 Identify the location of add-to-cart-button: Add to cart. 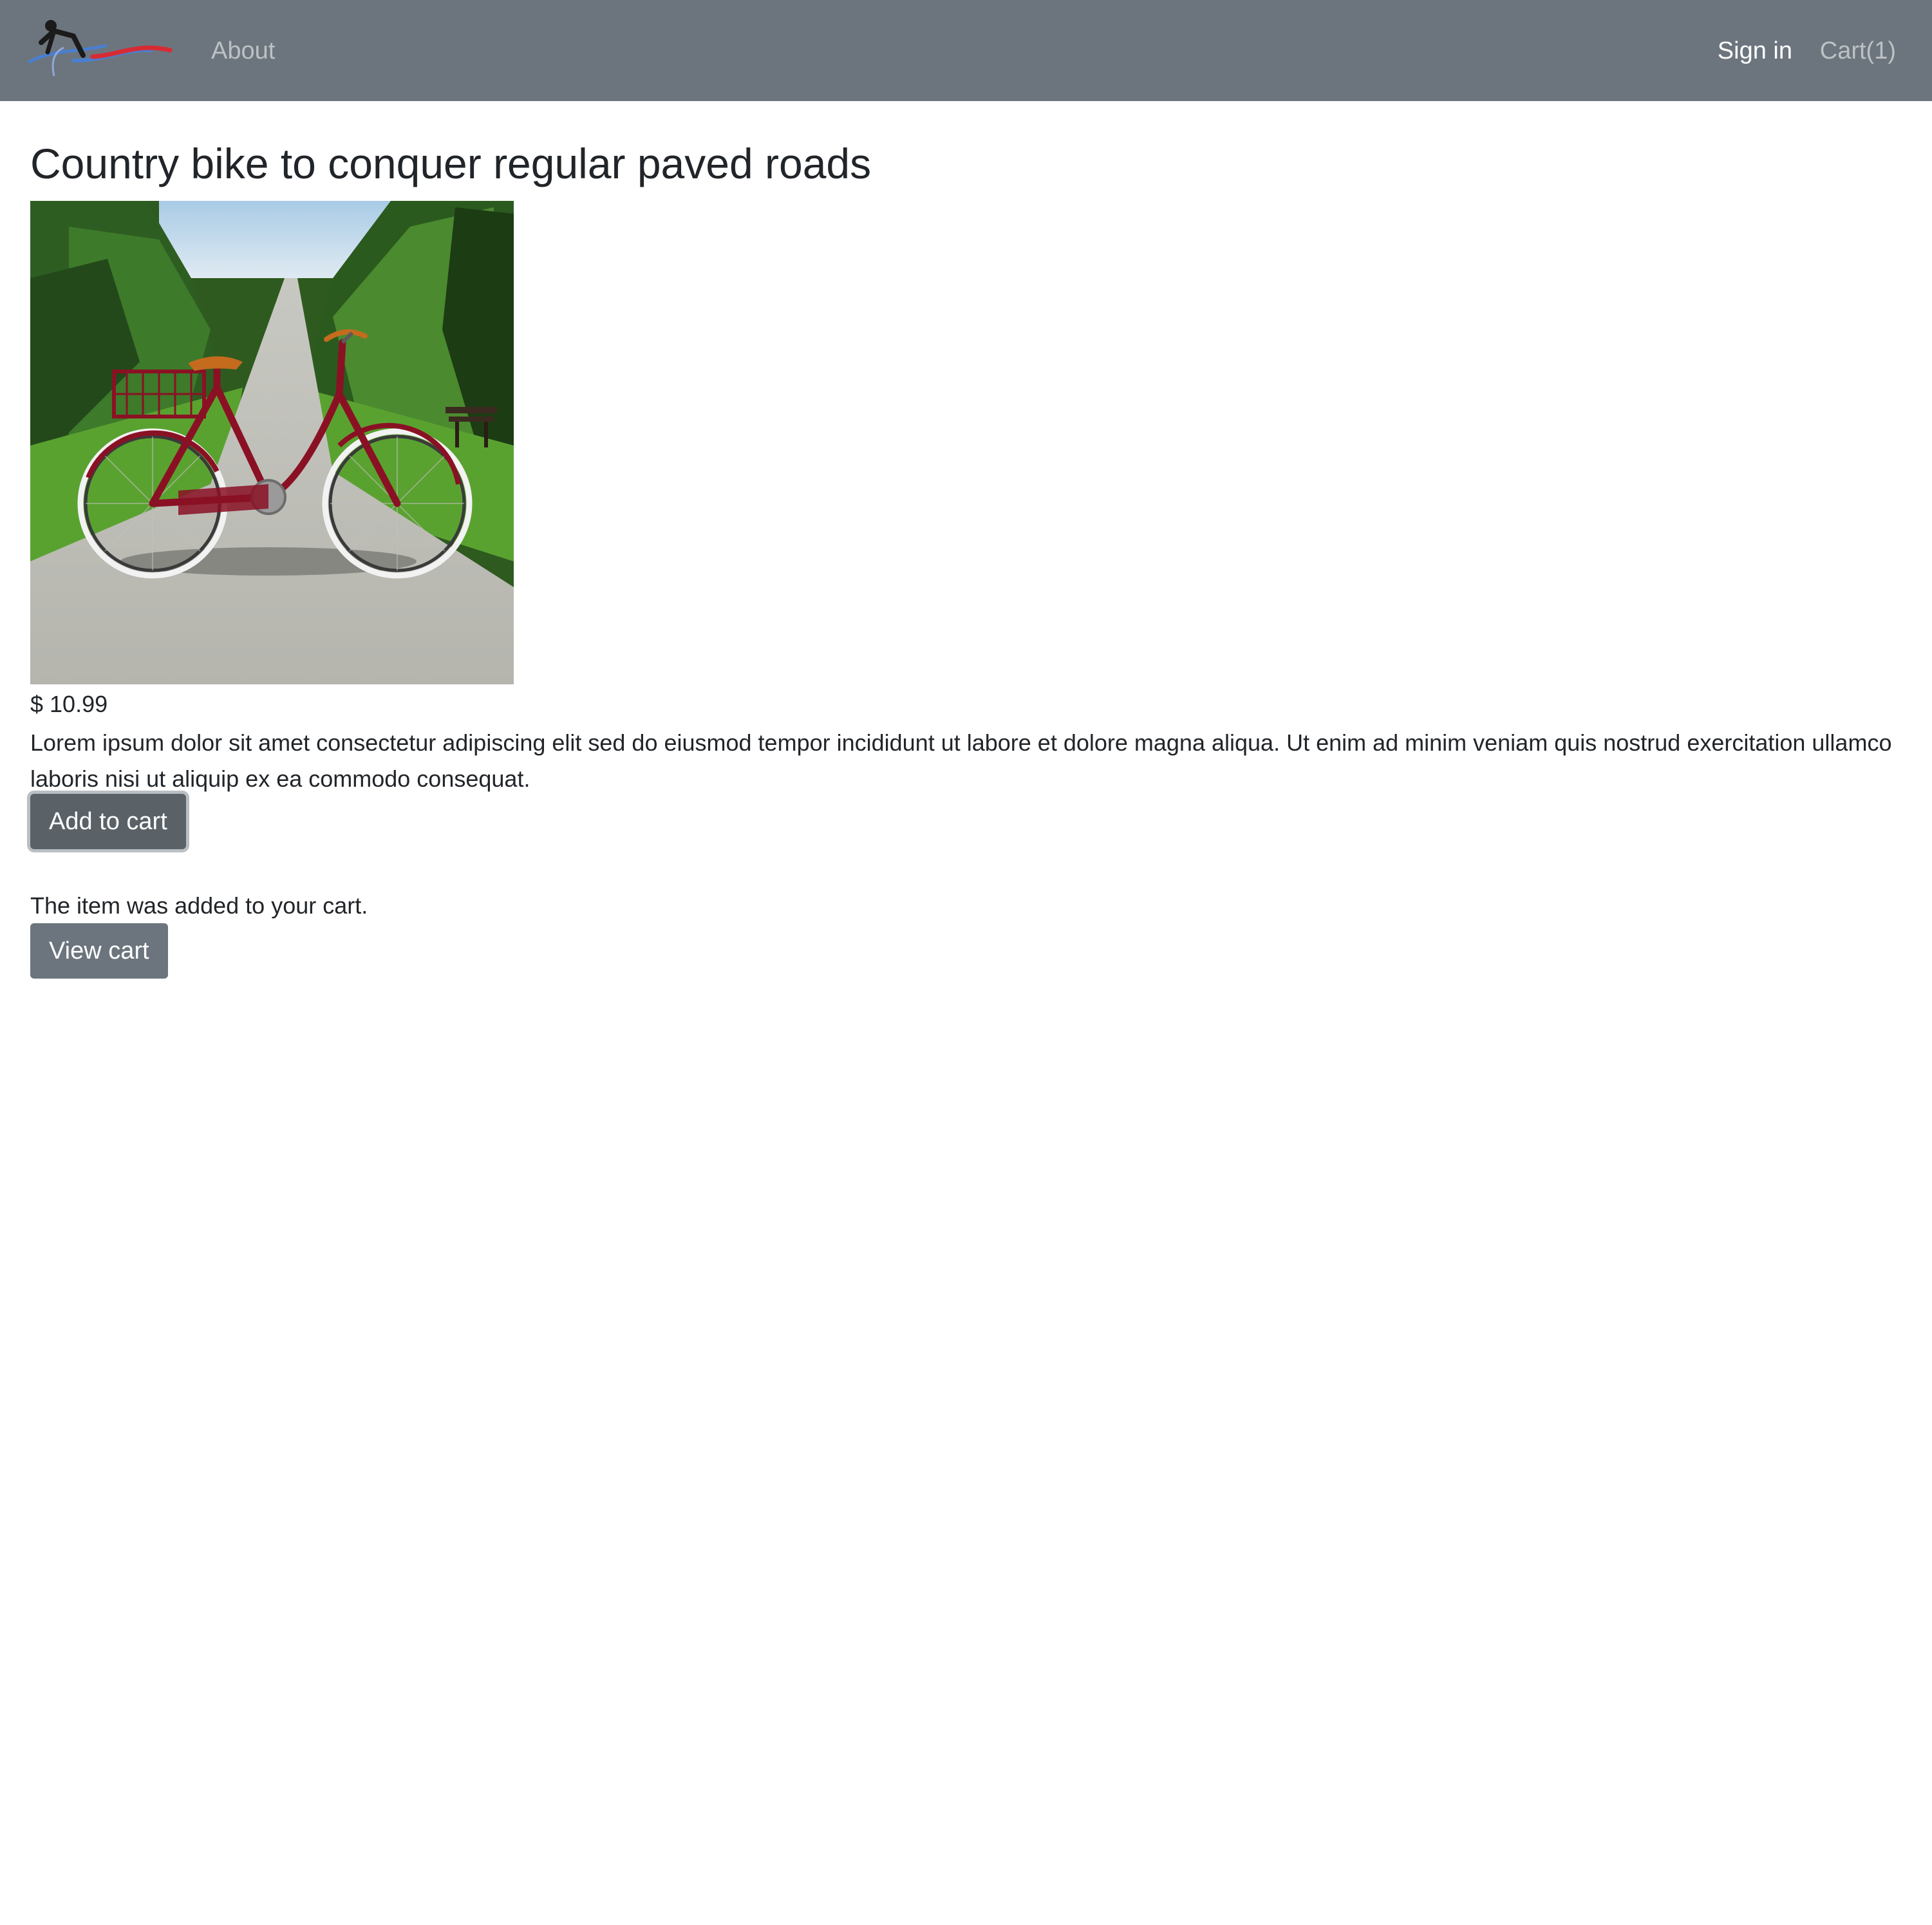
(108, 822).